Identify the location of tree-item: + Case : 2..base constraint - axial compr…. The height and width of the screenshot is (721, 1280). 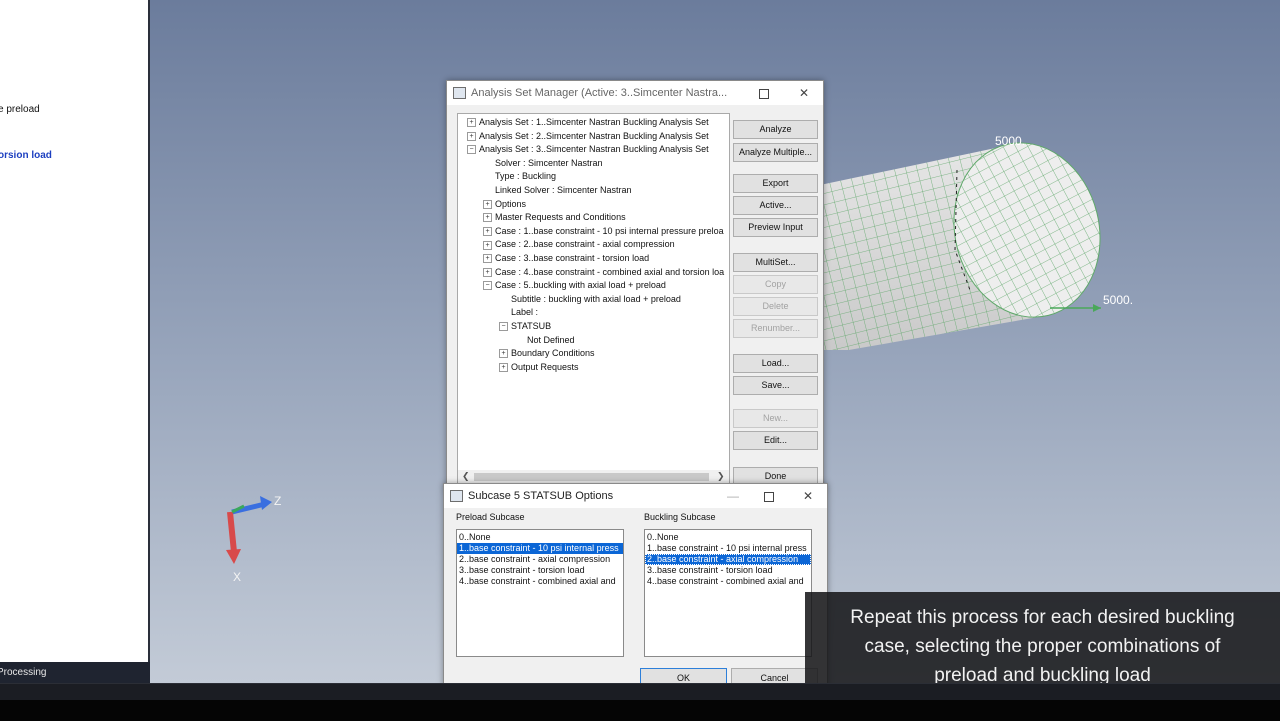
(579, 244).